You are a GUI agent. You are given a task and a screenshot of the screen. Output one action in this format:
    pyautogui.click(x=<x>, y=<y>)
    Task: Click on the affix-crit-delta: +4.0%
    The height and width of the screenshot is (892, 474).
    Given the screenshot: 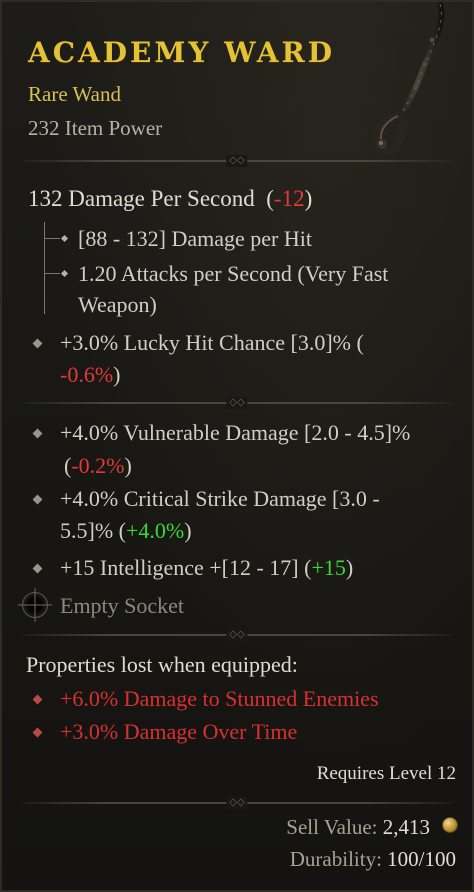 What is the action you would take?
    pyautogui.click(x=155, y=530)
    